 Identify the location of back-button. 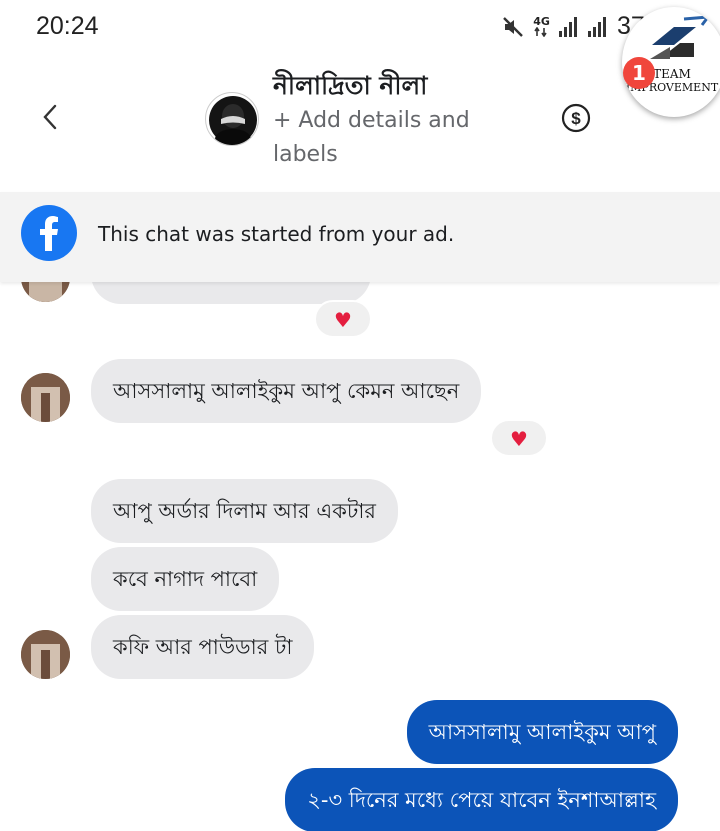
(51, 117).